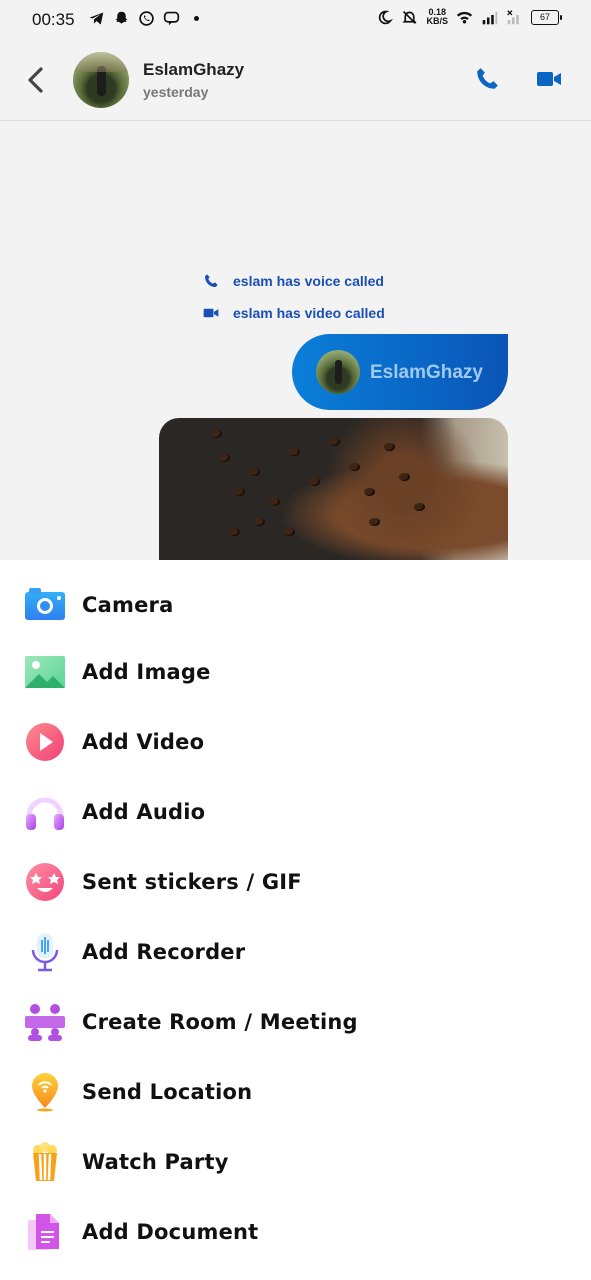  Describe the element at coordinates (295, 672) in the screenshot. I see `option-add-image: Add Image` at that location.